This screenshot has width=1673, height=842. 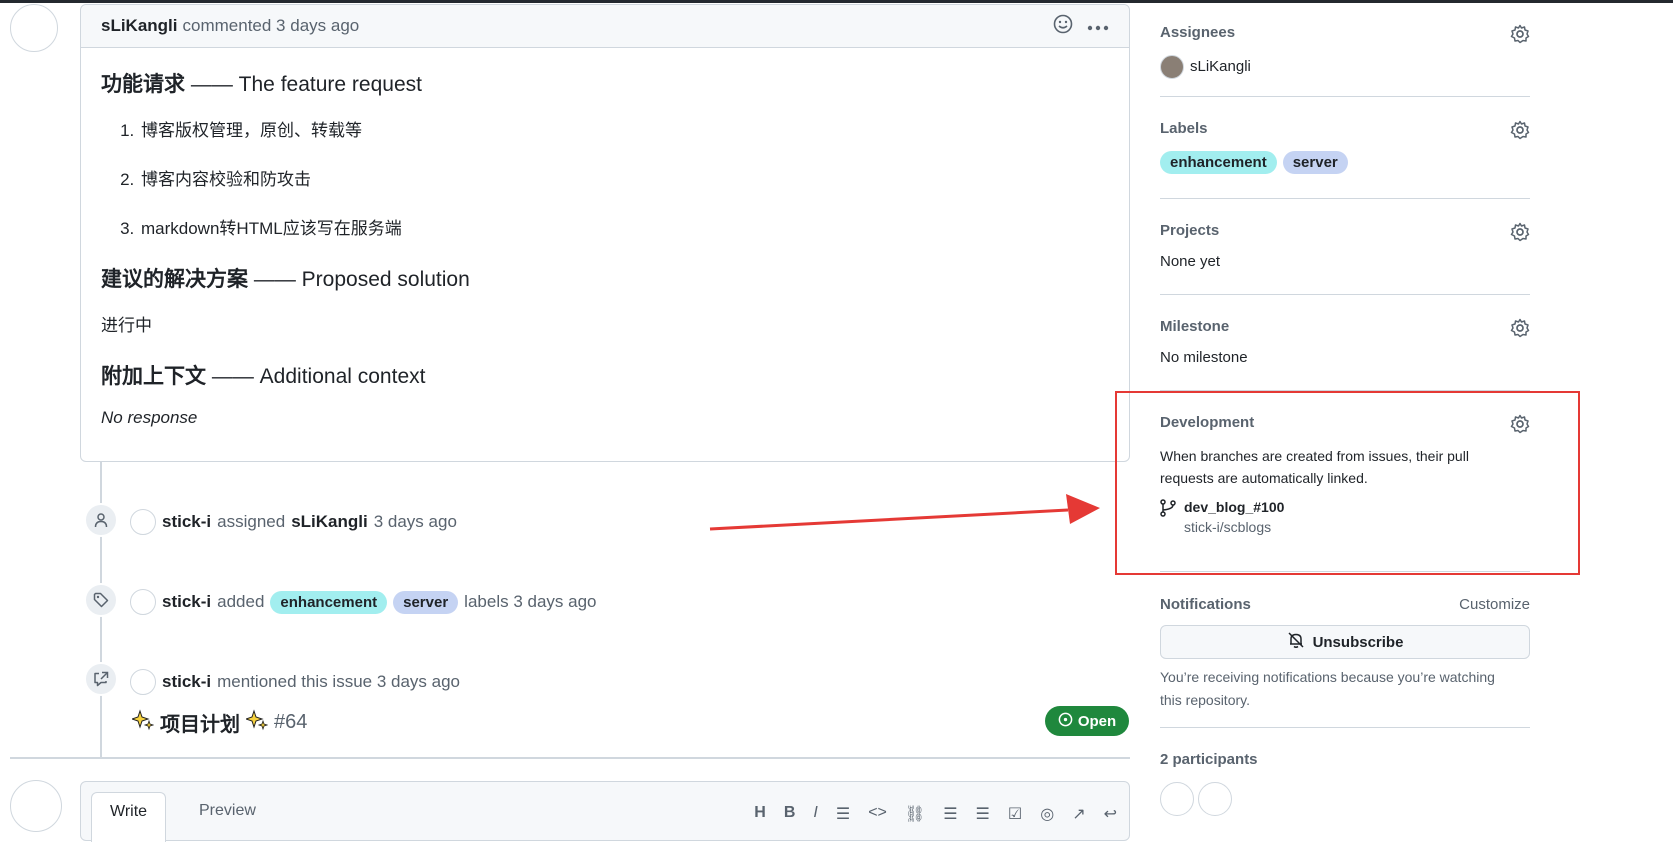 I want to click on context-text: No response, so click(x=149, y=417).